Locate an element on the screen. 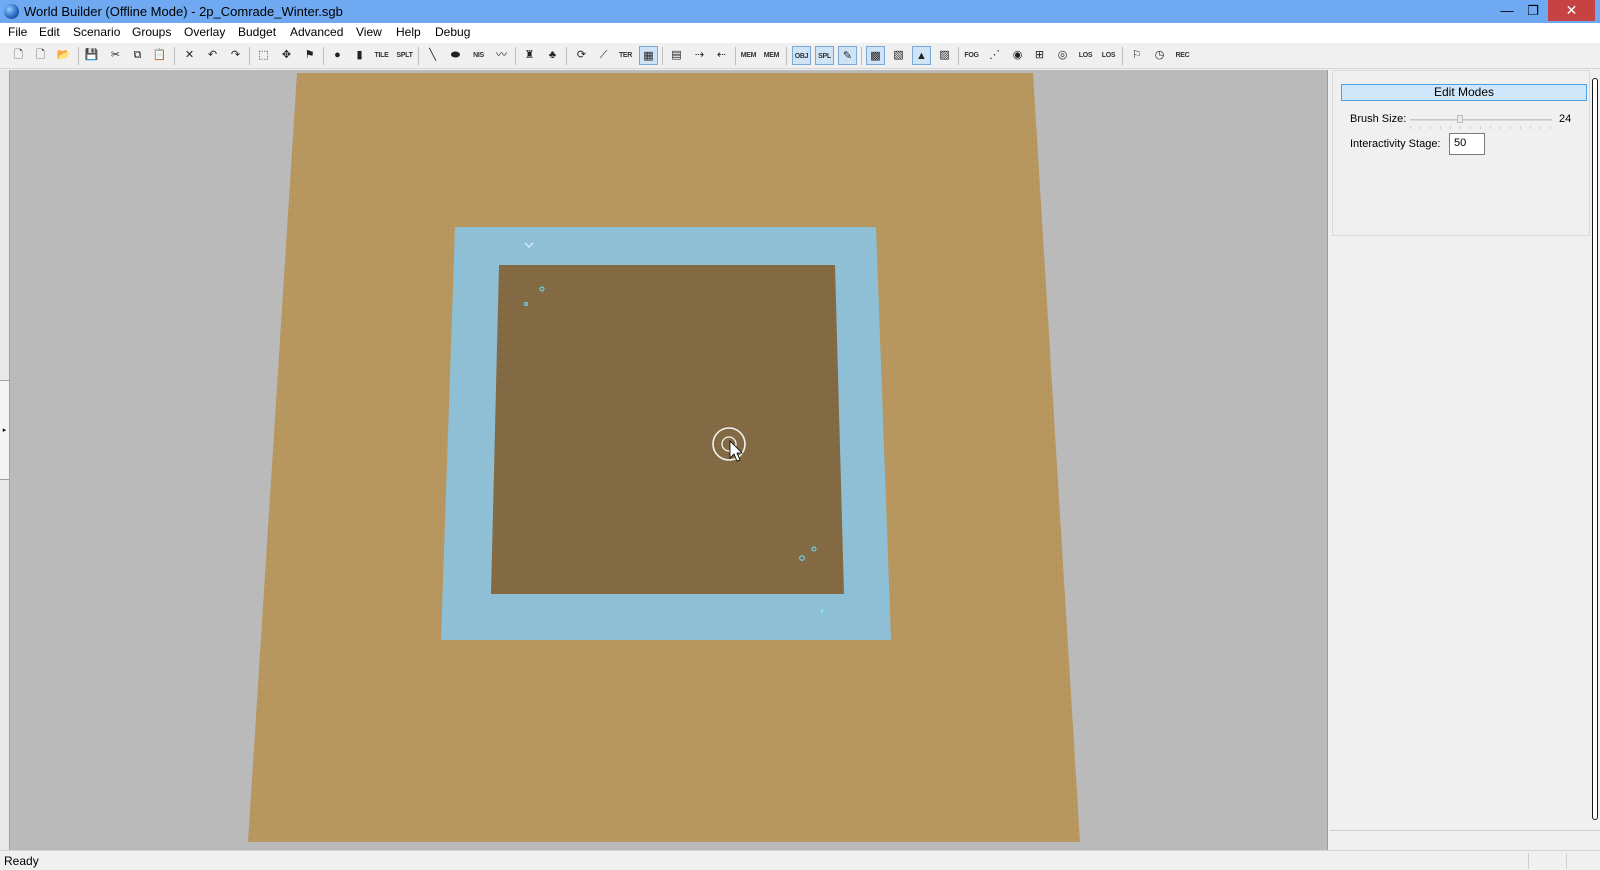 Image resolution: width=1600 pixels, height=870 pixels. new-scenario-icon: 🗋 is located at coordinates (40, 55).